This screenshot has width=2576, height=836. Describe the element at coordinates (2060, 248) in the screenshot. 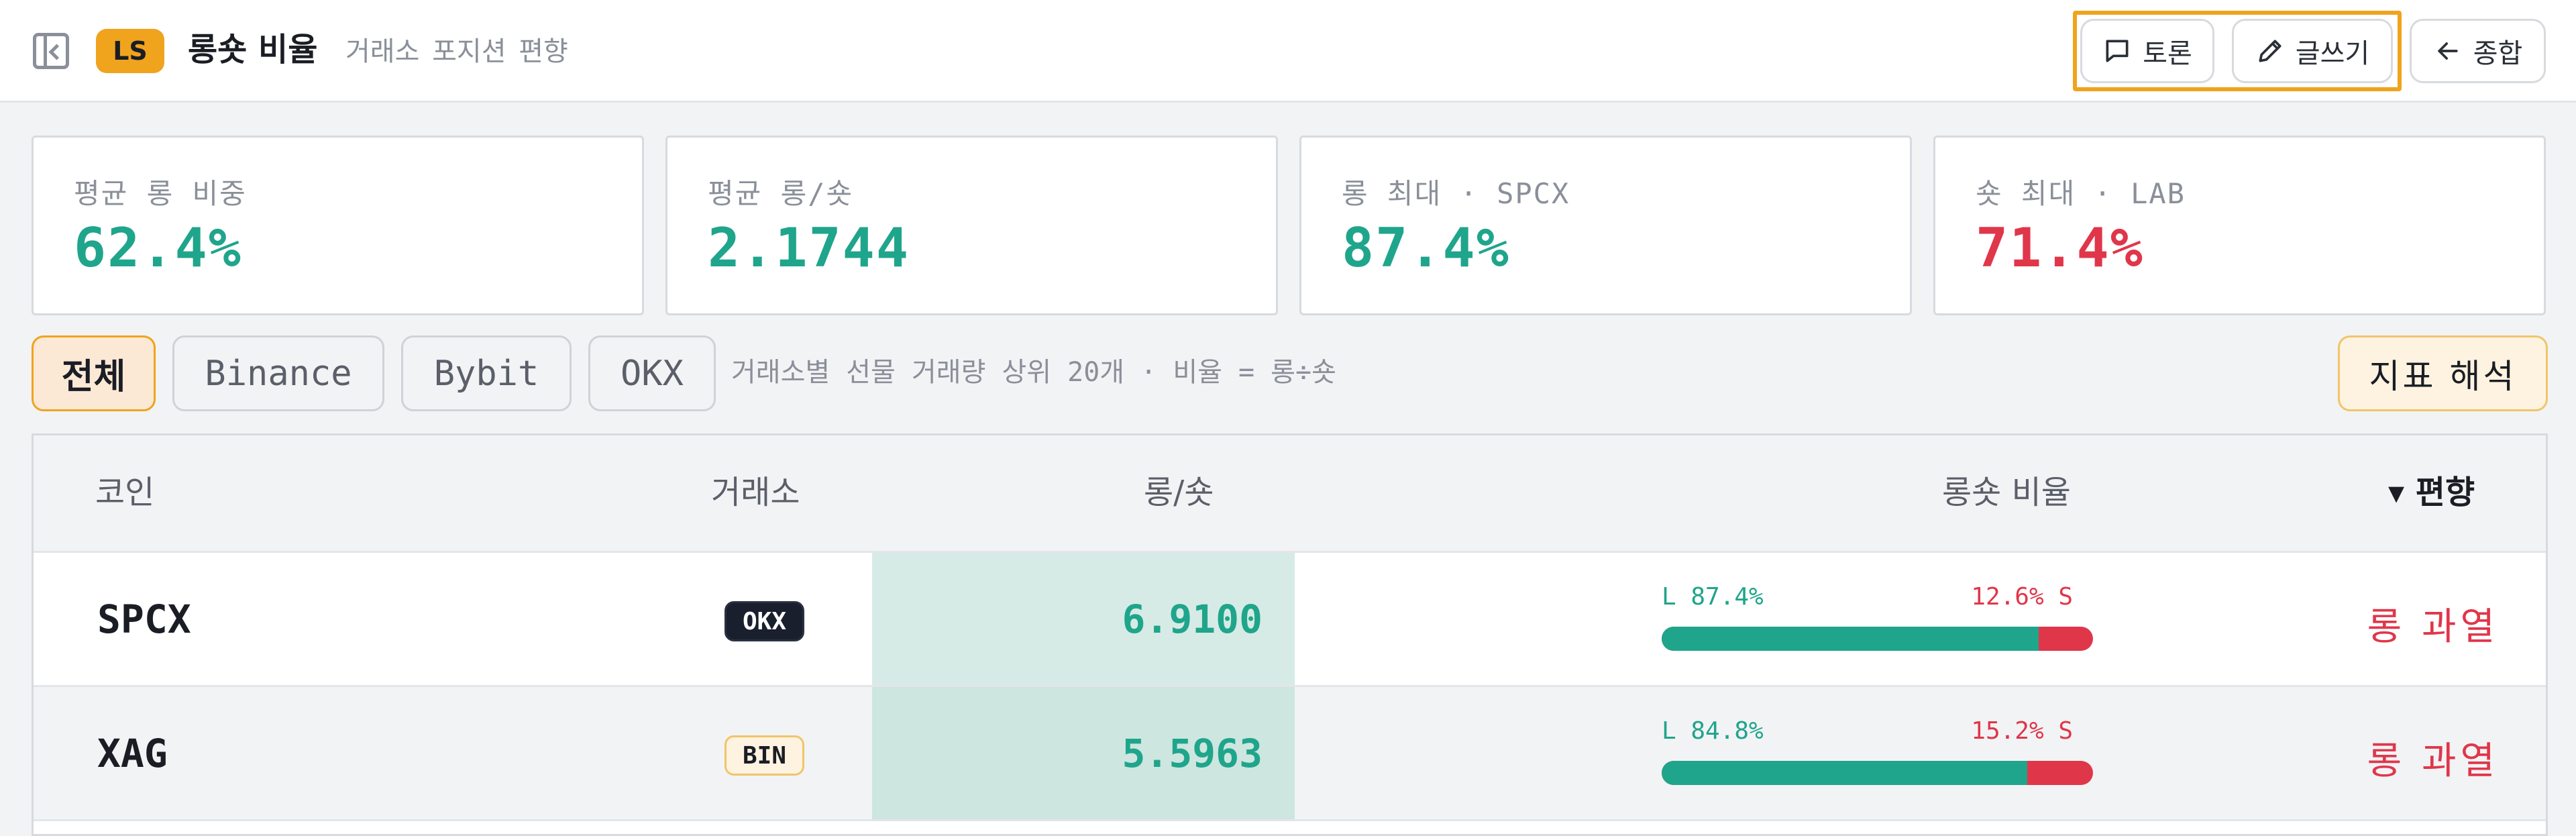

I see `stat-value: 71.4%` at that location.